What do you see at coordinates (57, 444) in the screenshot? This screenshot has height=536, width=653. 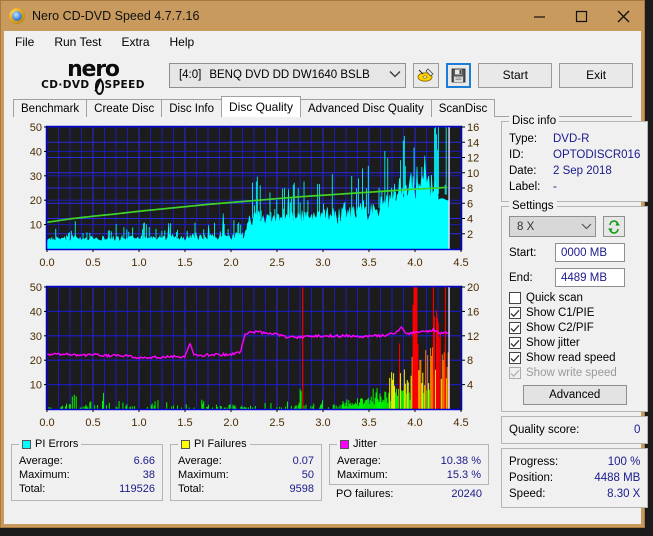 I see `pi-errors-legend-label: PI Errors` at bounding box center [57, 444].